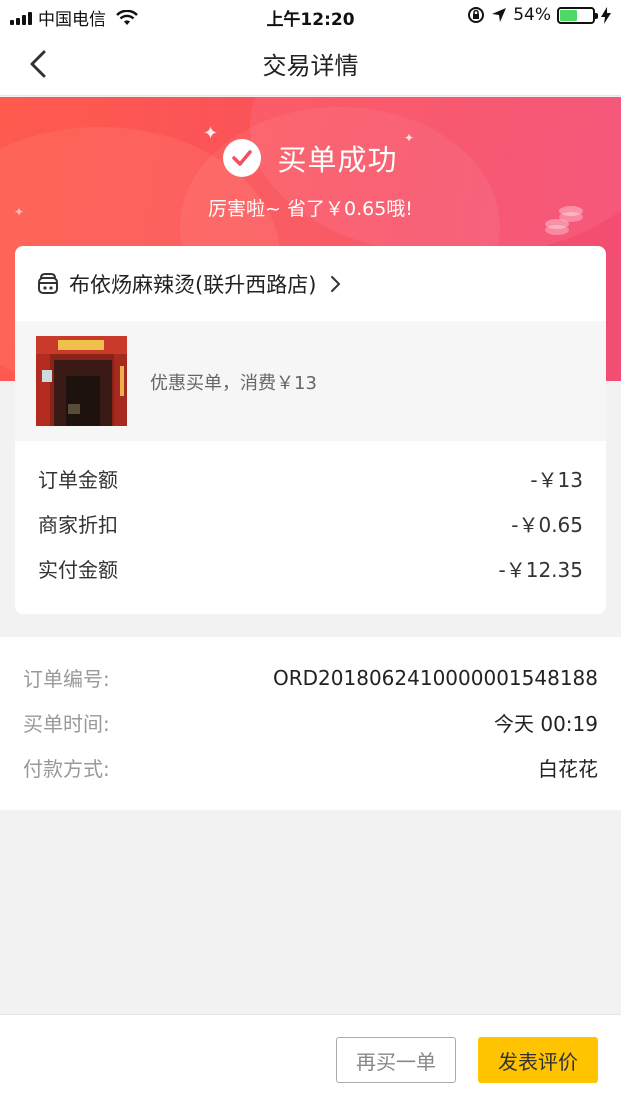  I want to click on page-title: 交易详情, so click(310, 66).